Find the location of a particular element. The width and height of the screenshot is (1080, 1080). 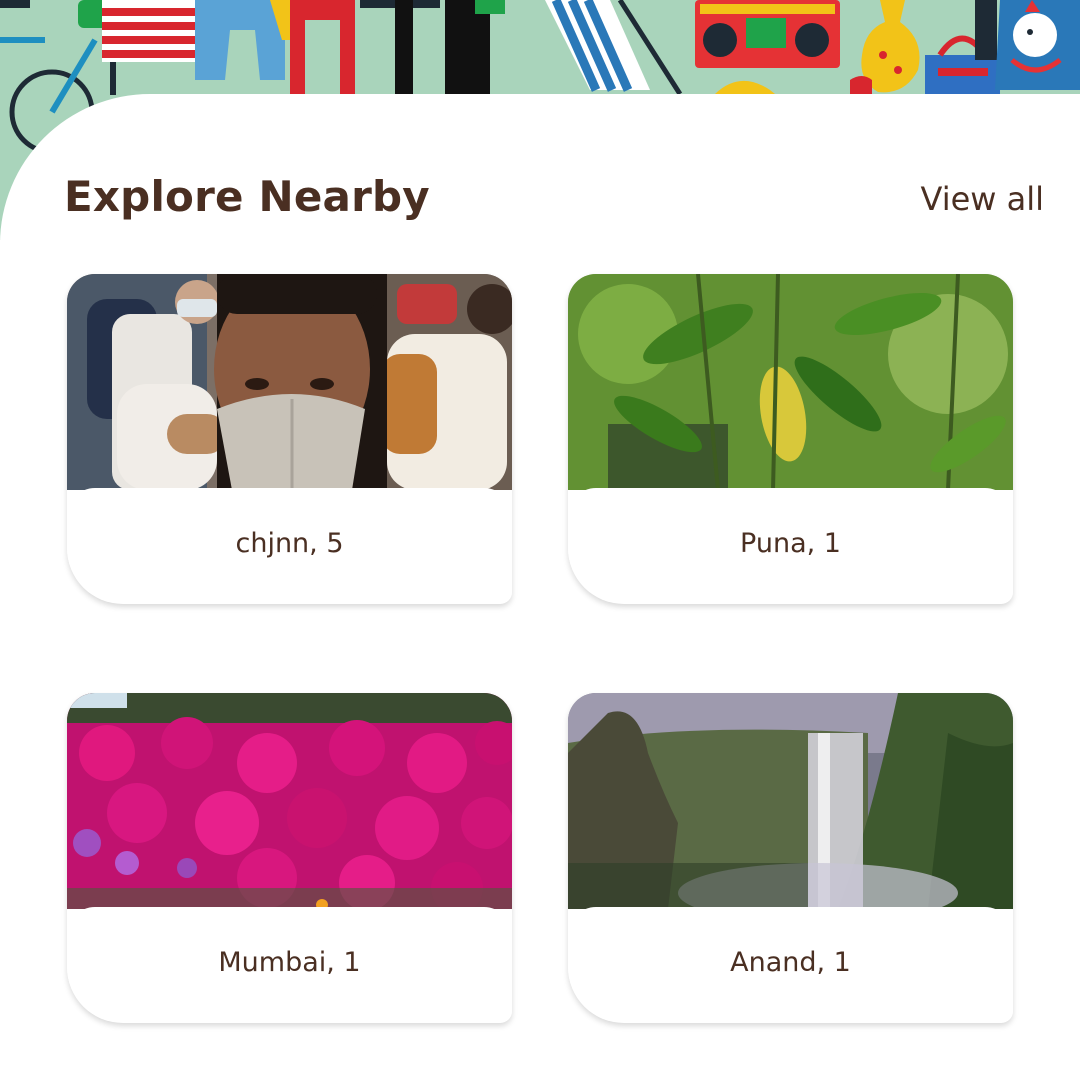

location-card: Anand, 1 is located at coordinates (790, 858).